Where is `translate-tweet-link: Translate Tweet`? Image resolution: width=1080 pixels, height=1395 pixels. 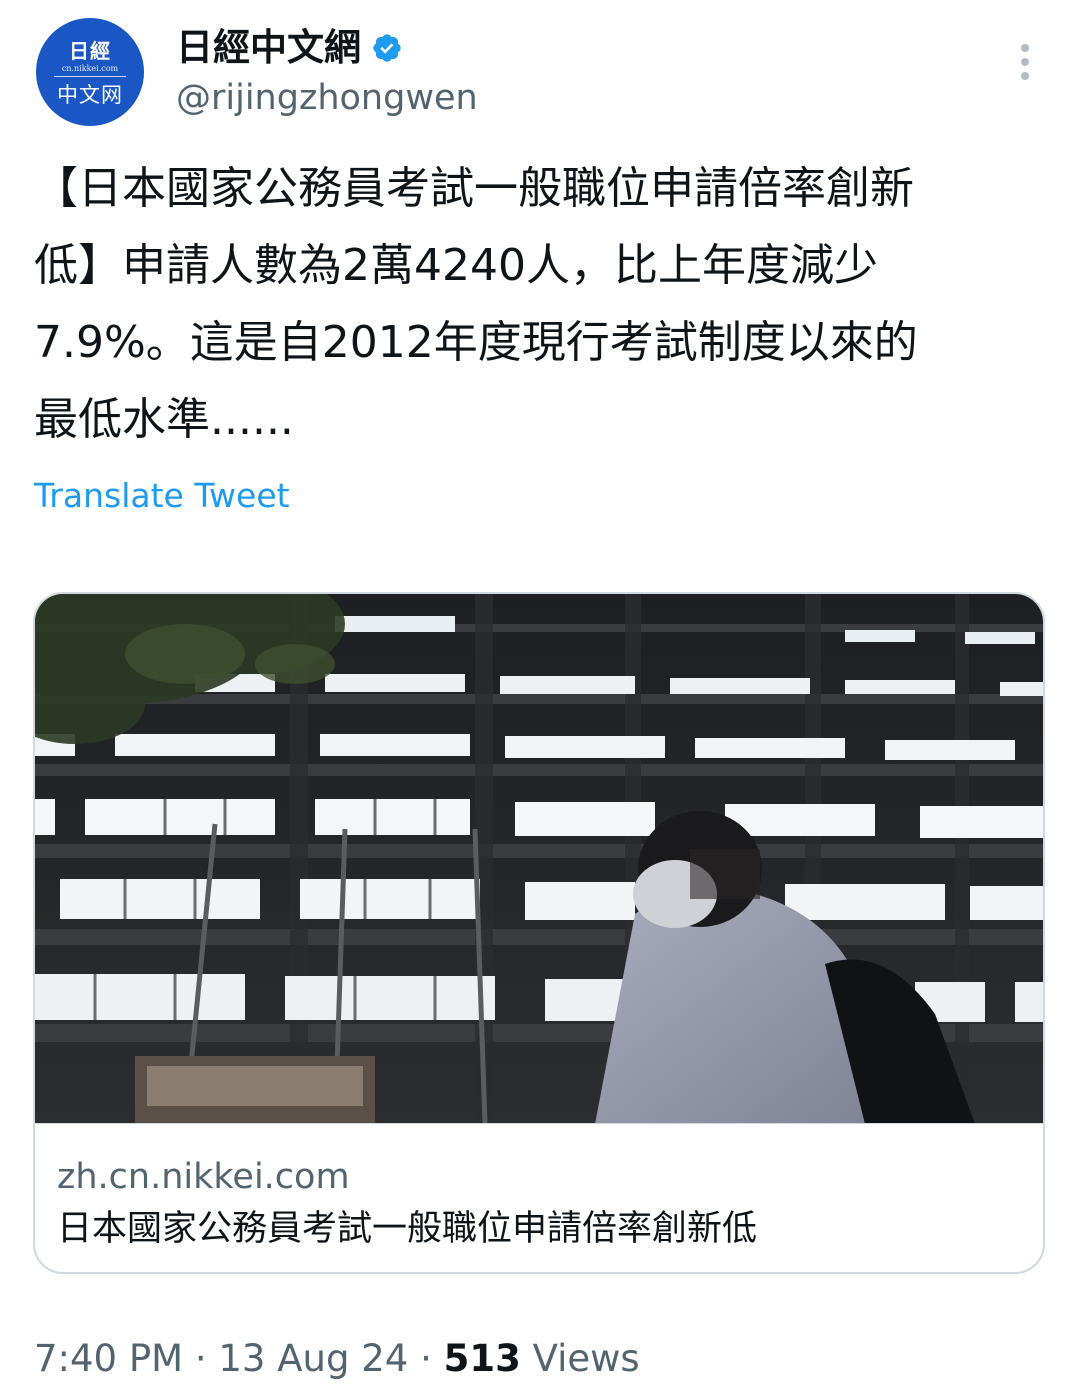
translate-tweet-link: Translate Tweet is located at coordinates (162, 496).